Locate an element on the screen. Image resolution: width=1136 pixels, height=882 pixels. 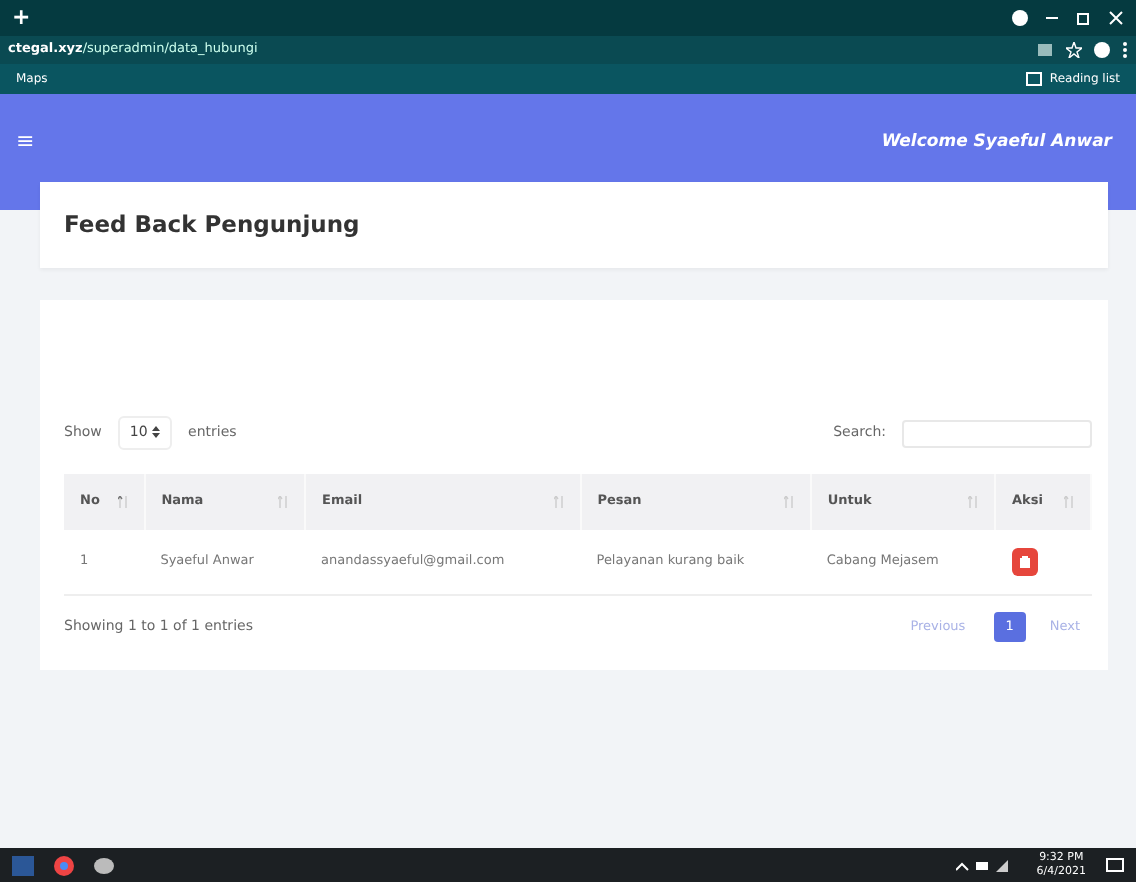
trash-icon is located at coordinates (1024, 561).